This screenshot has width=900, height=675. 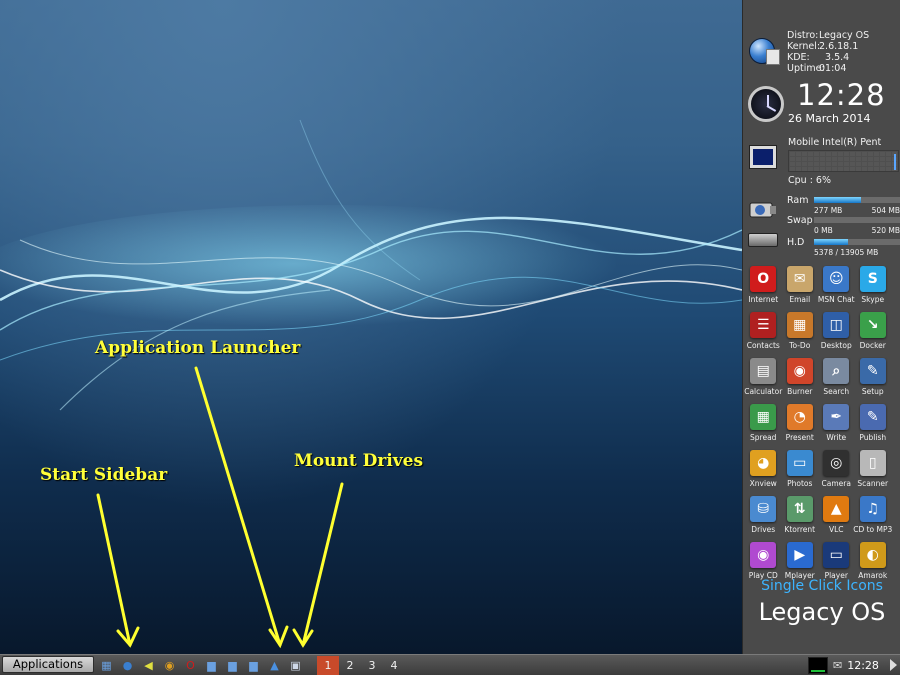 I want to click on scanner-icon: ▯, so click(x=872, y=463).